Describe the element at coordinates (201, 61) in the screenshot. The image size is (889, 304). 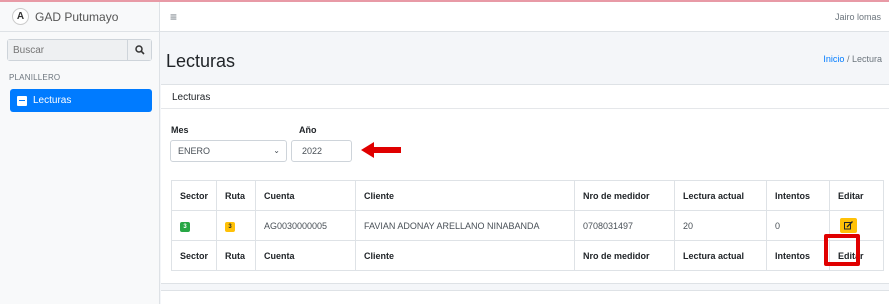
I see `page-title: Lecturas` at that location.